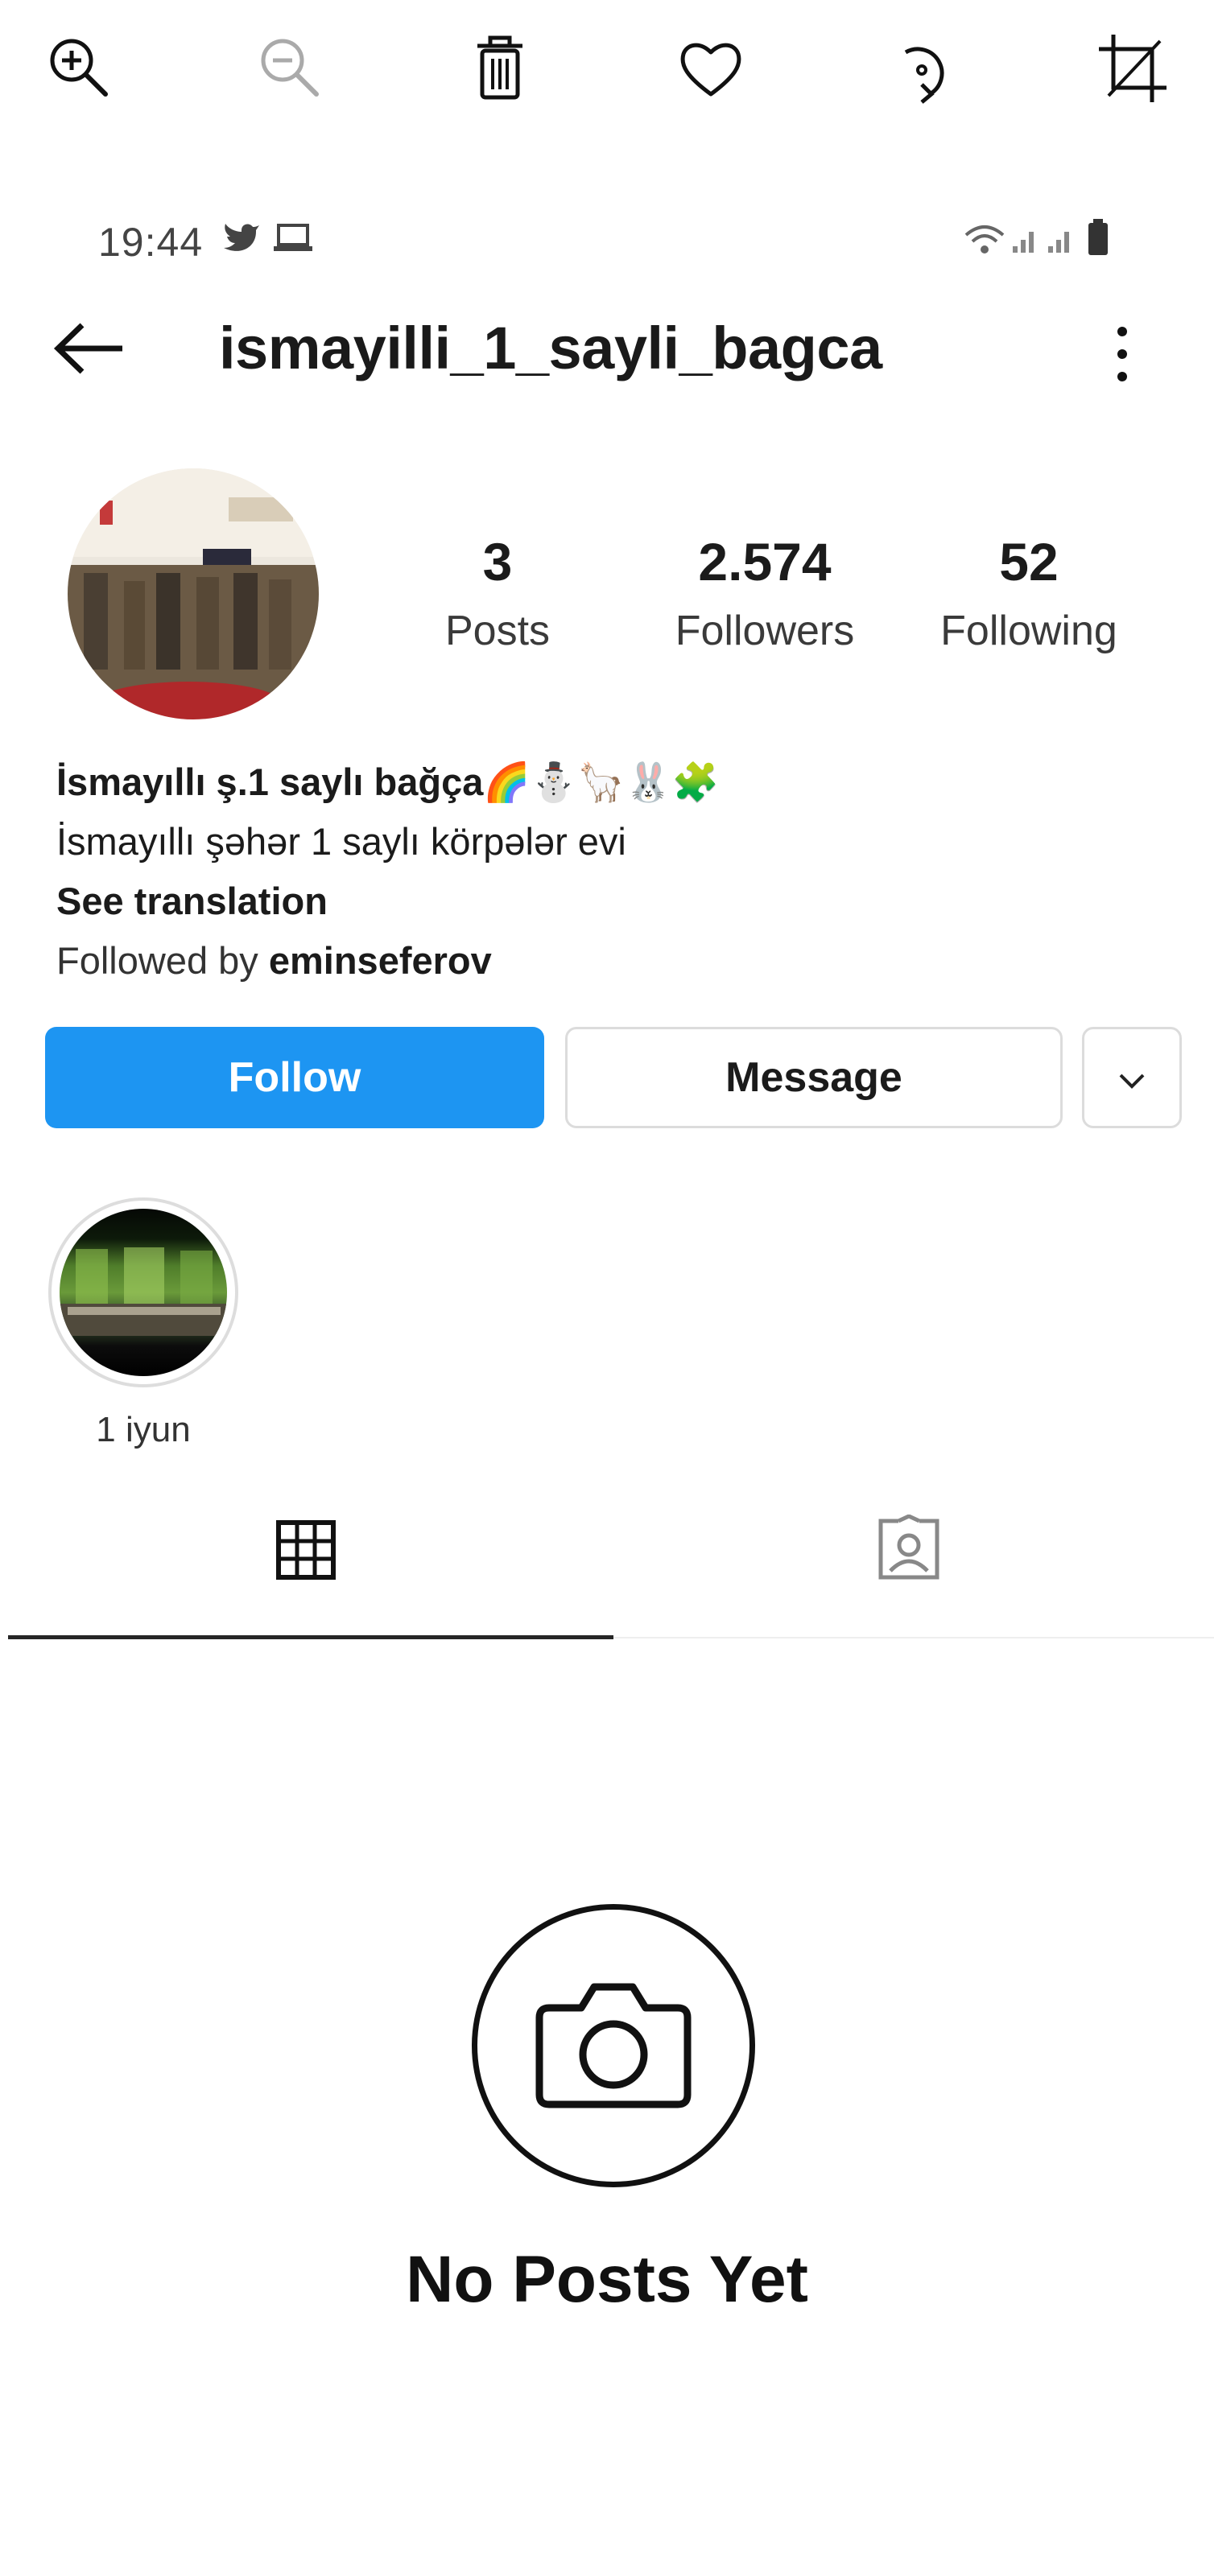 The image size is (1214, 2576). What do you see at coordinates (765, 561) in the screenshot?
I see `stat-value: 2.574` at bounding box center [765, 561].